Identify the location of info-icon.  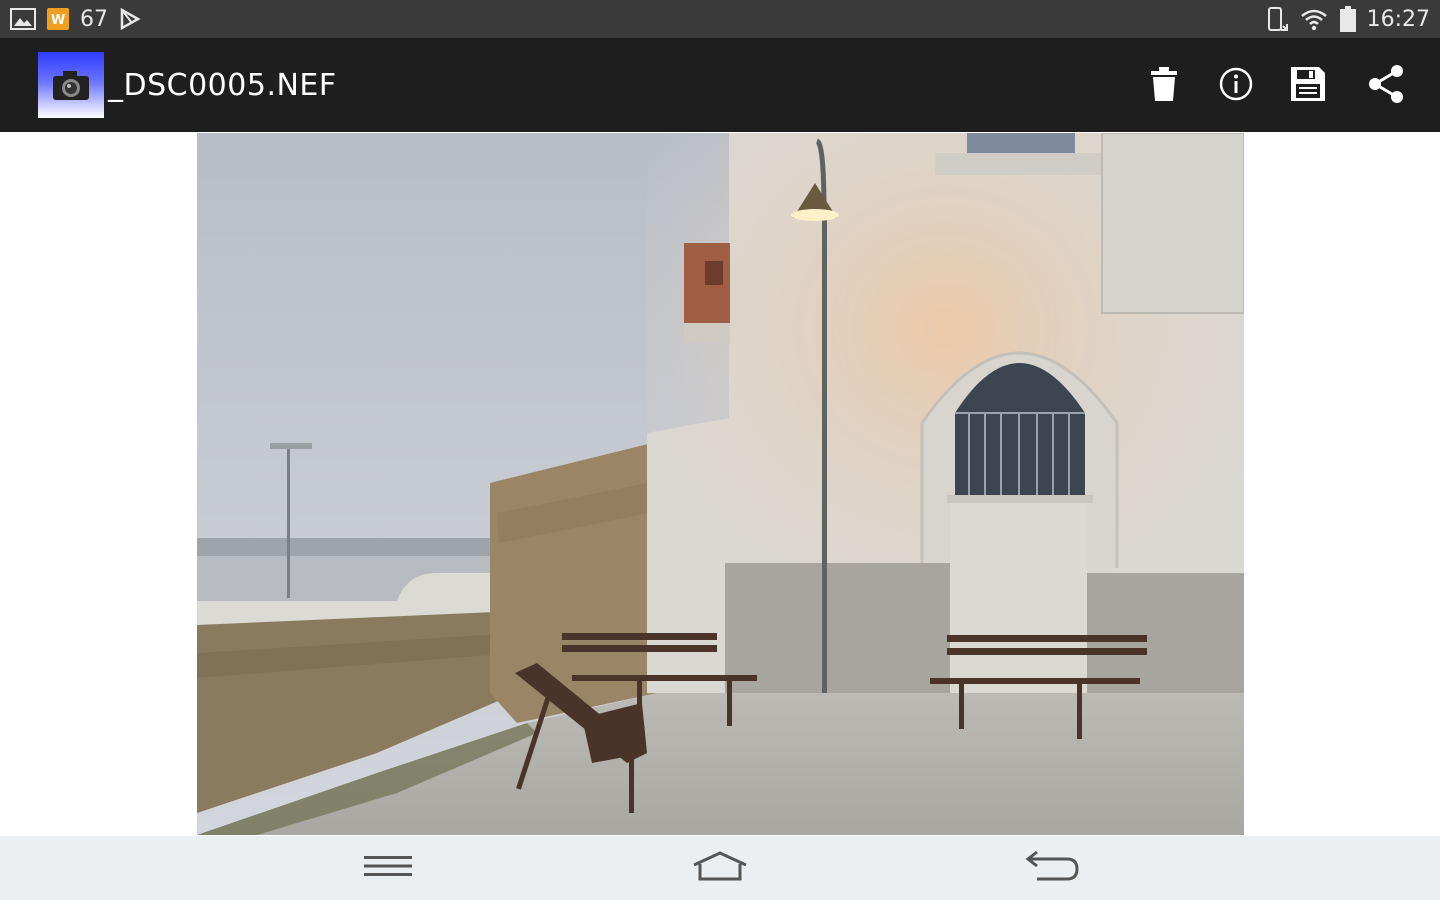
(1236, 86).